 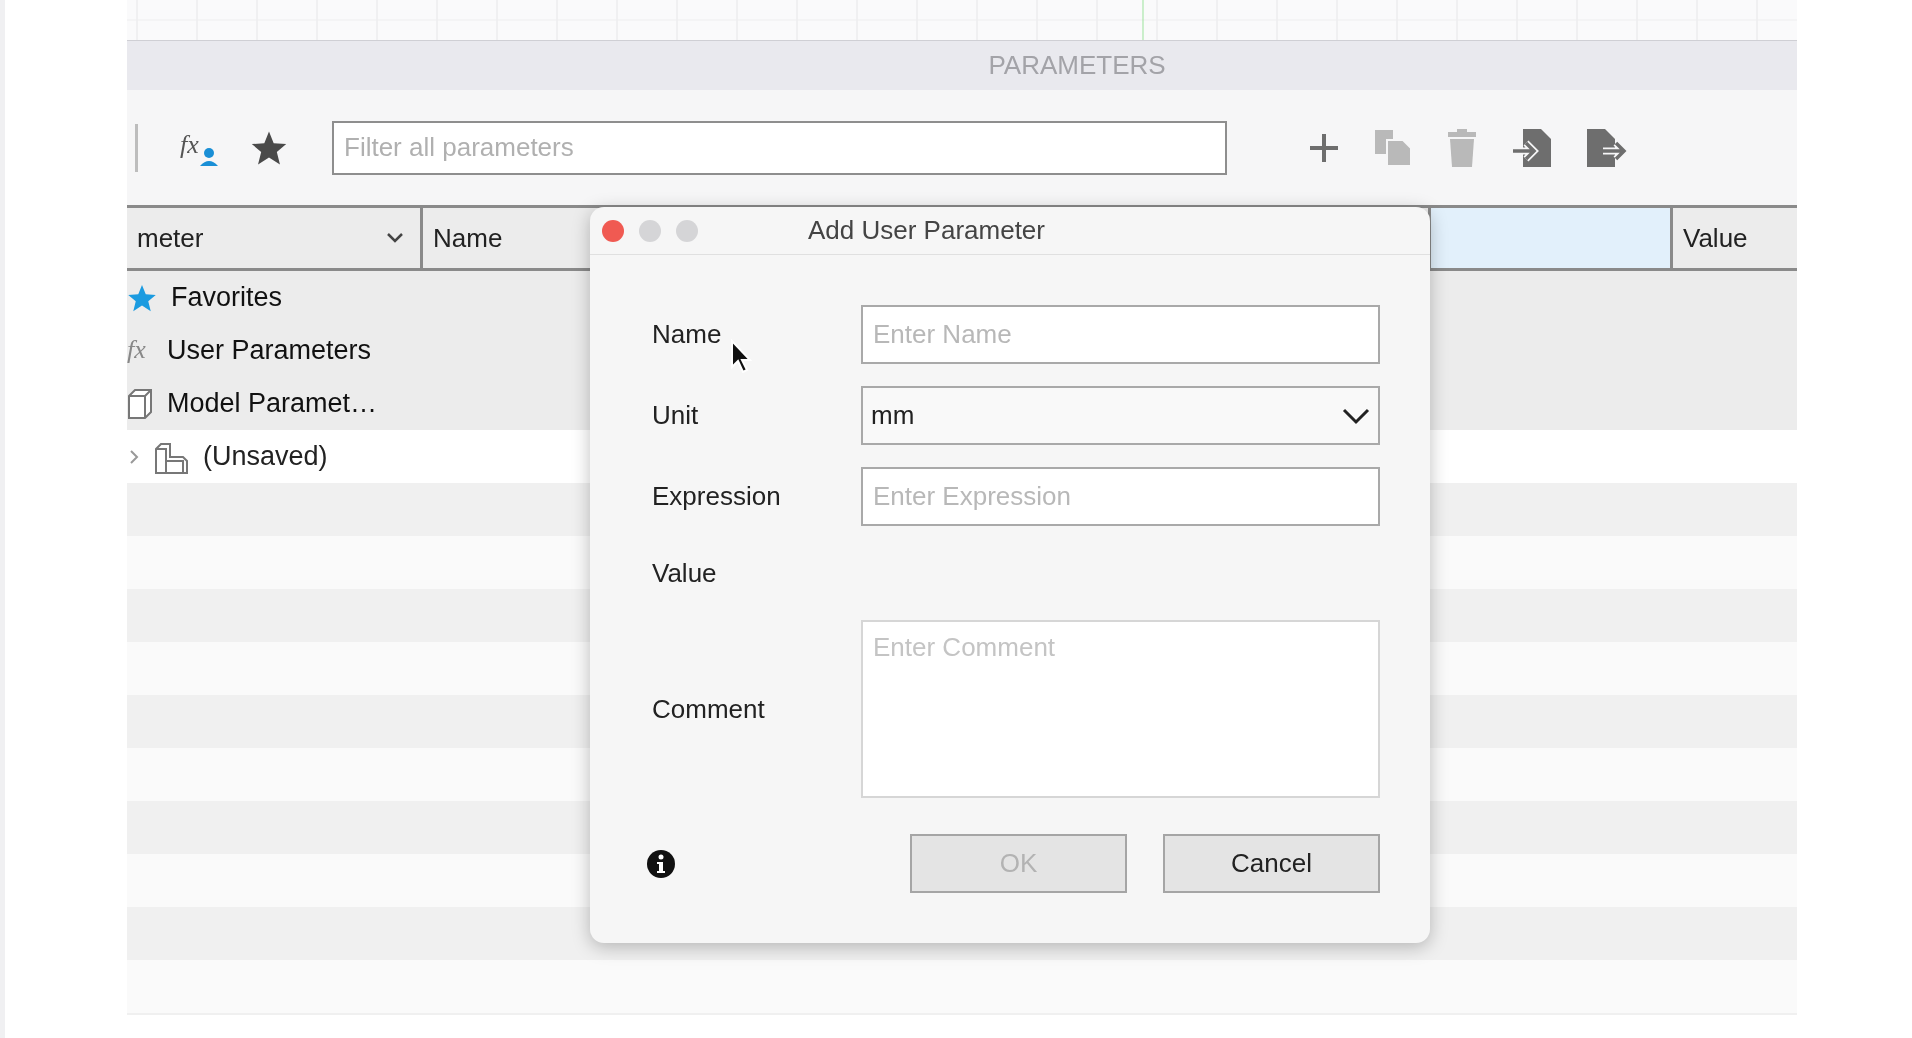 What do you see at coordinates (742, 357) in the screenshot?
I see `mouse-pointer-icon` at bounding box center [742, 357].